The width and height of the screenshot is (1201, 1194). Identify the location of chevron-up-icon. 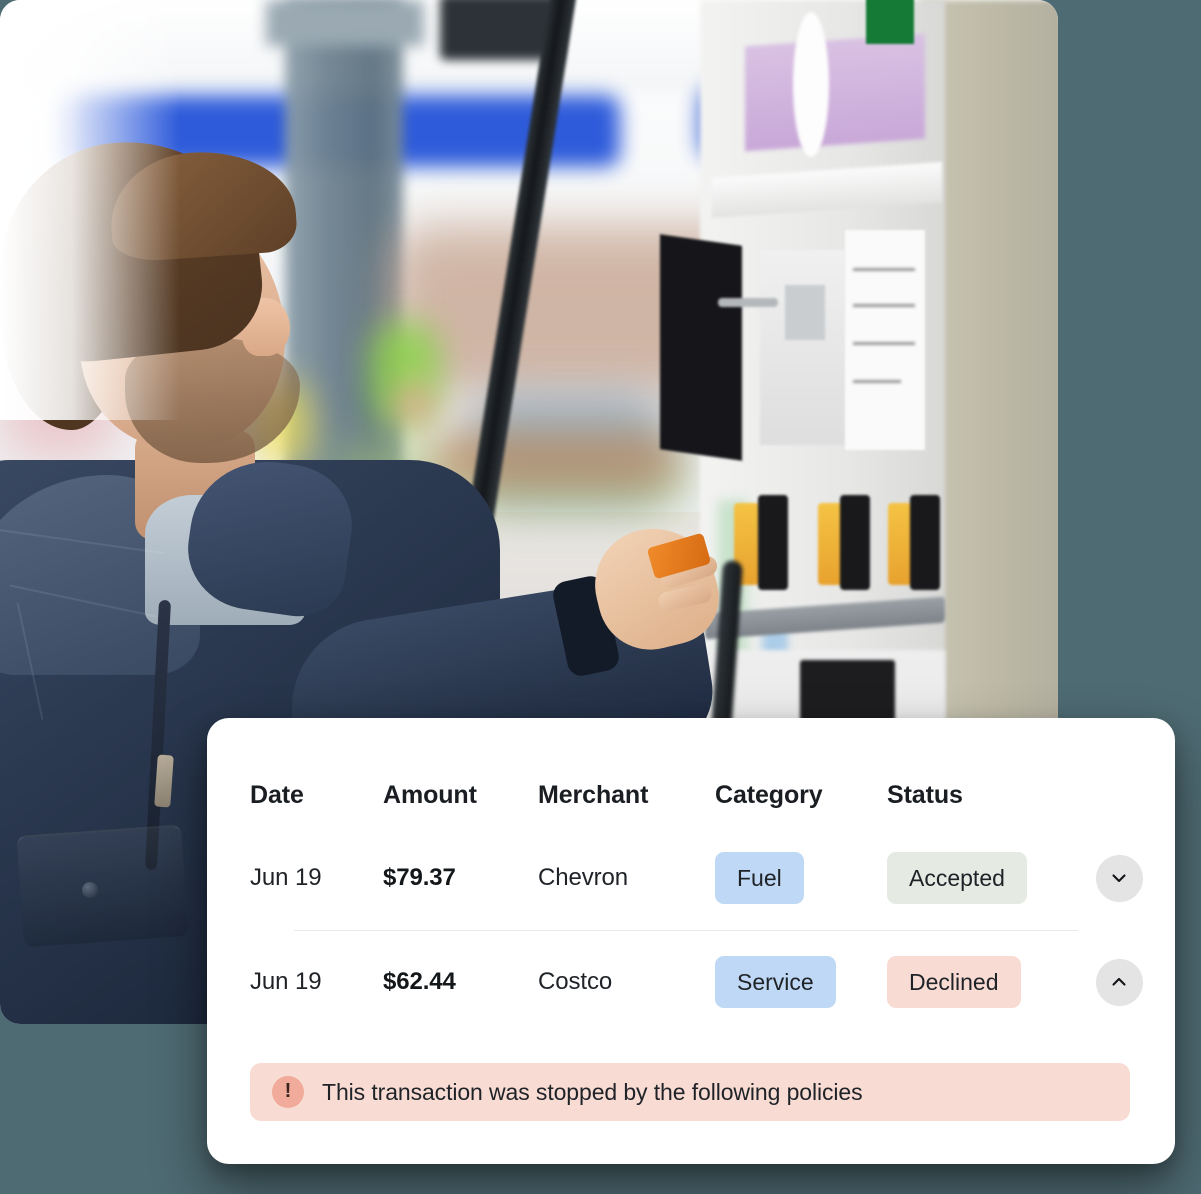
(1119, 982).